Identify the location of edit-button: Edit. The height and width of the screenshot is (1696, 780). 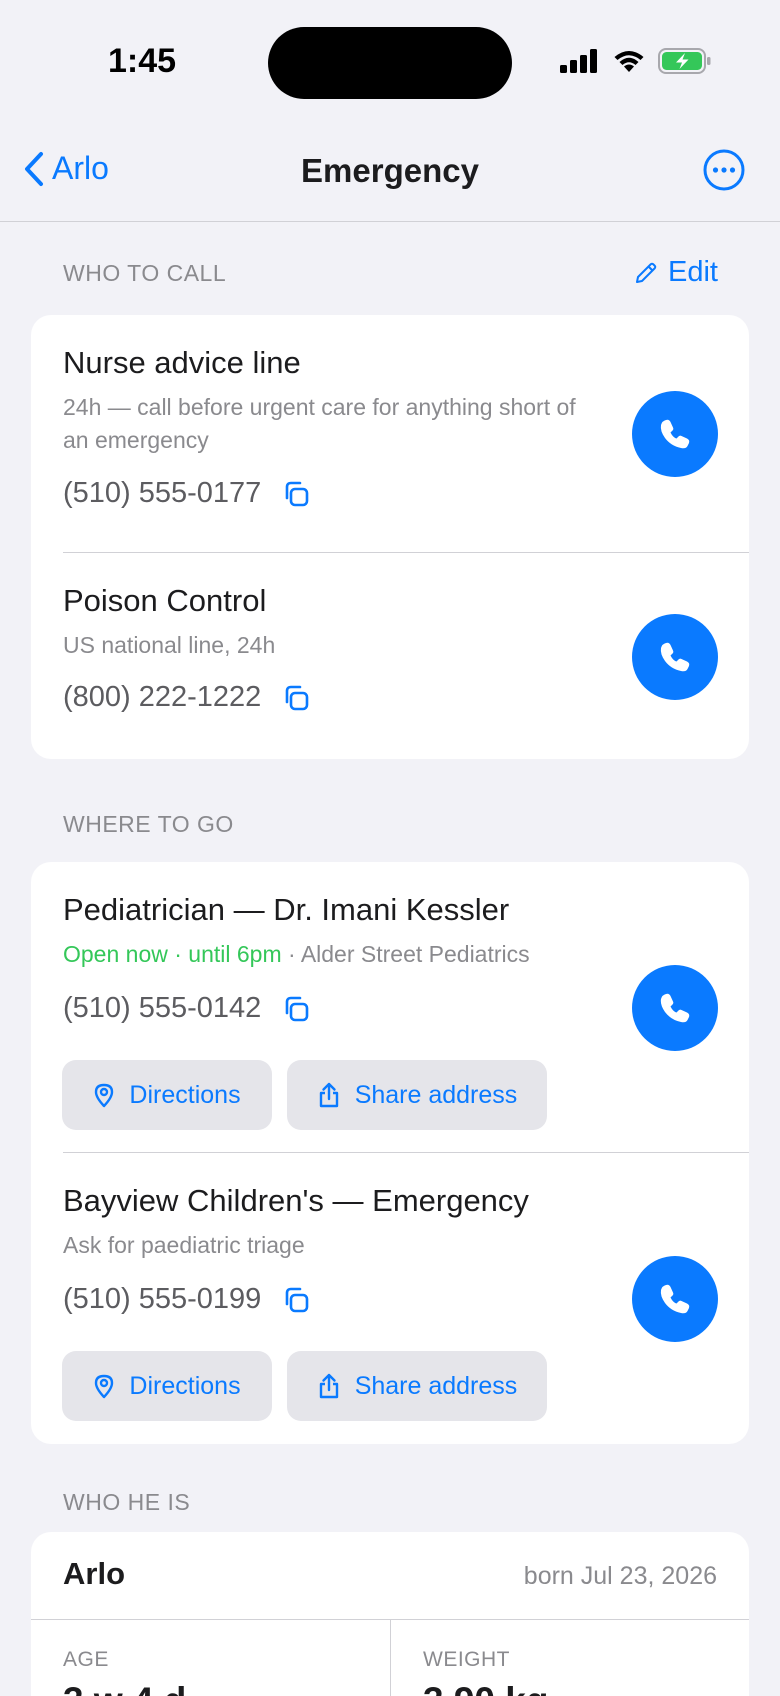
(676, 272).